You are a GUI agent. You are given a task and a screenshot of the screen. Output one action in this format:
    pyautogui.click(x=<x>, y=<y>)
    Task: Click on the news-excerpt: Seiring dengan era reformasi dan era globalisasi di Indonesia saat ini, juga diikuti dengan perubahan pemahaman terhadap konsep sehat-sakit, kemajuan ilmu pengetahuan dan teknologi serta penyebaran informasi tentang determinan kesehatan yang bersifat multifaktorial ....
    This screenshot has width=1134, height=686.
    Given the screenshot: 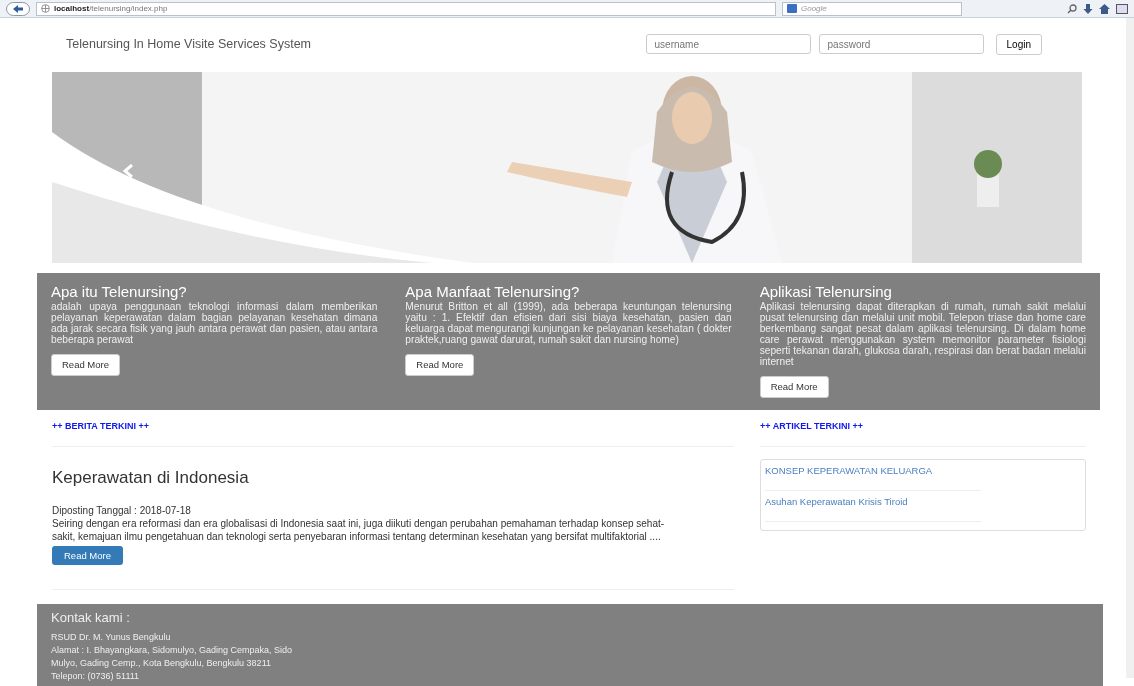 What is the action you would take?
    pyautogui.click(x=359, y=530)
    